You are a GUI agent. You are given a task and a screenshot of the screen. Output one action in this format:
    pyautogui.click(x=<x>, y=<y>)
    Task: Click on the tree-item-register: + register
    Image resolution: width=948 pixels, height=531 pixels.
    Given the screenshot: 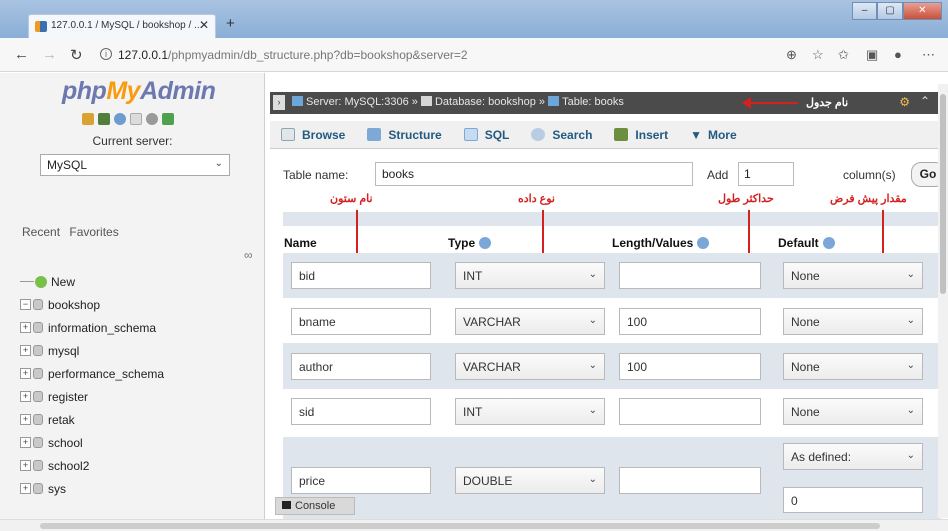 What is the action you would take?
    pyautogui.click(x=92, y=396)
    